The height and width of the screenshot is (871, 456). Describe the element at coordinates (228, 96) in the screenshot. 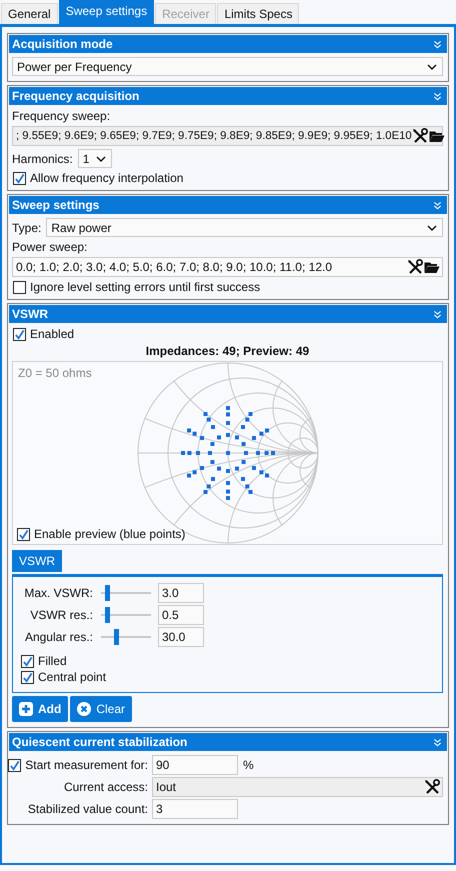

I see `section-header: Frequency acquisition` at that location.